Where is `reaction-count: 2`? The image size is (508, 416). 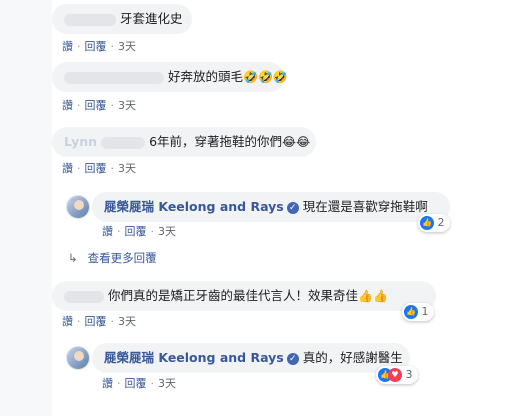 reaction-count: 2 is located at coordinates (441, 222).